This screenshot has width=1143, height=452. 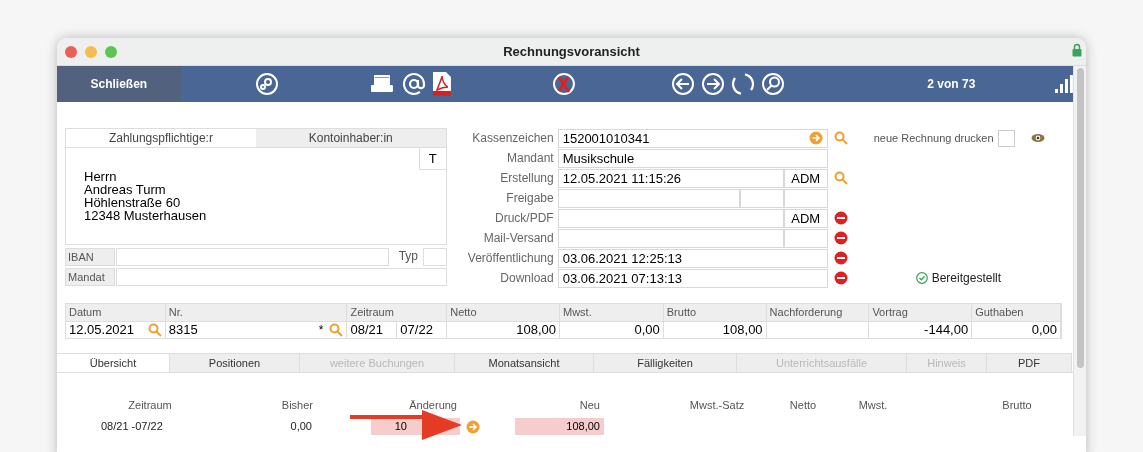 What do you see at coordinates (530, 158) in the screenshot?
I see `field-label: Mandant` at bounding box center [530, 158].